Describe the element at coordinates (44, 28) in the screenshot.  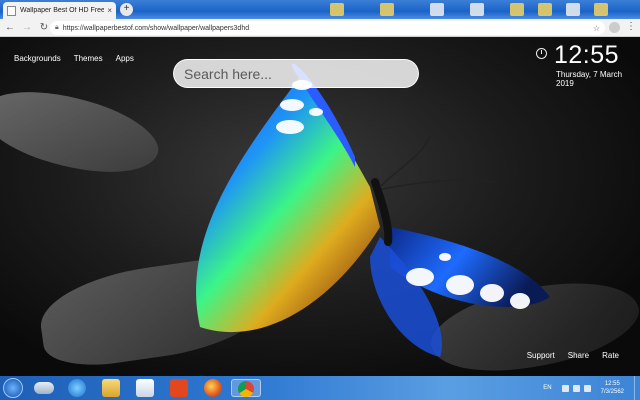
I see `reload-icon: ↻` at that location.